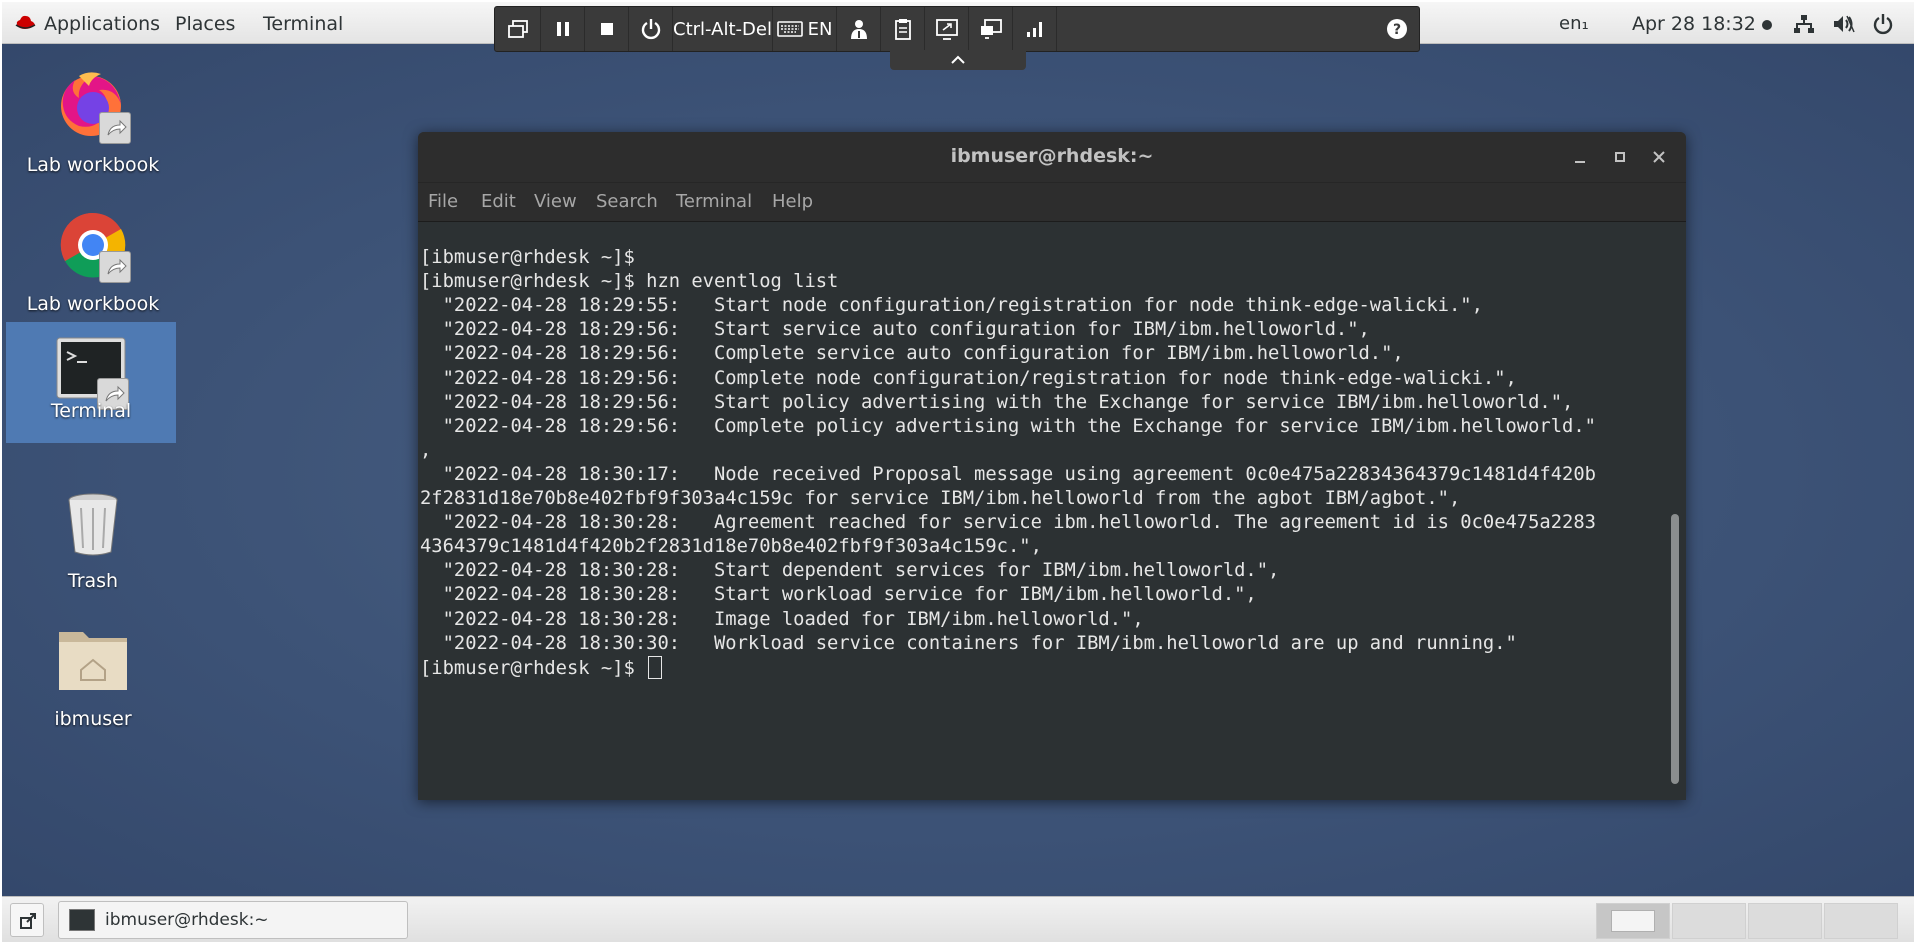  I want to click on keyboard-icon, so click(789, 29).